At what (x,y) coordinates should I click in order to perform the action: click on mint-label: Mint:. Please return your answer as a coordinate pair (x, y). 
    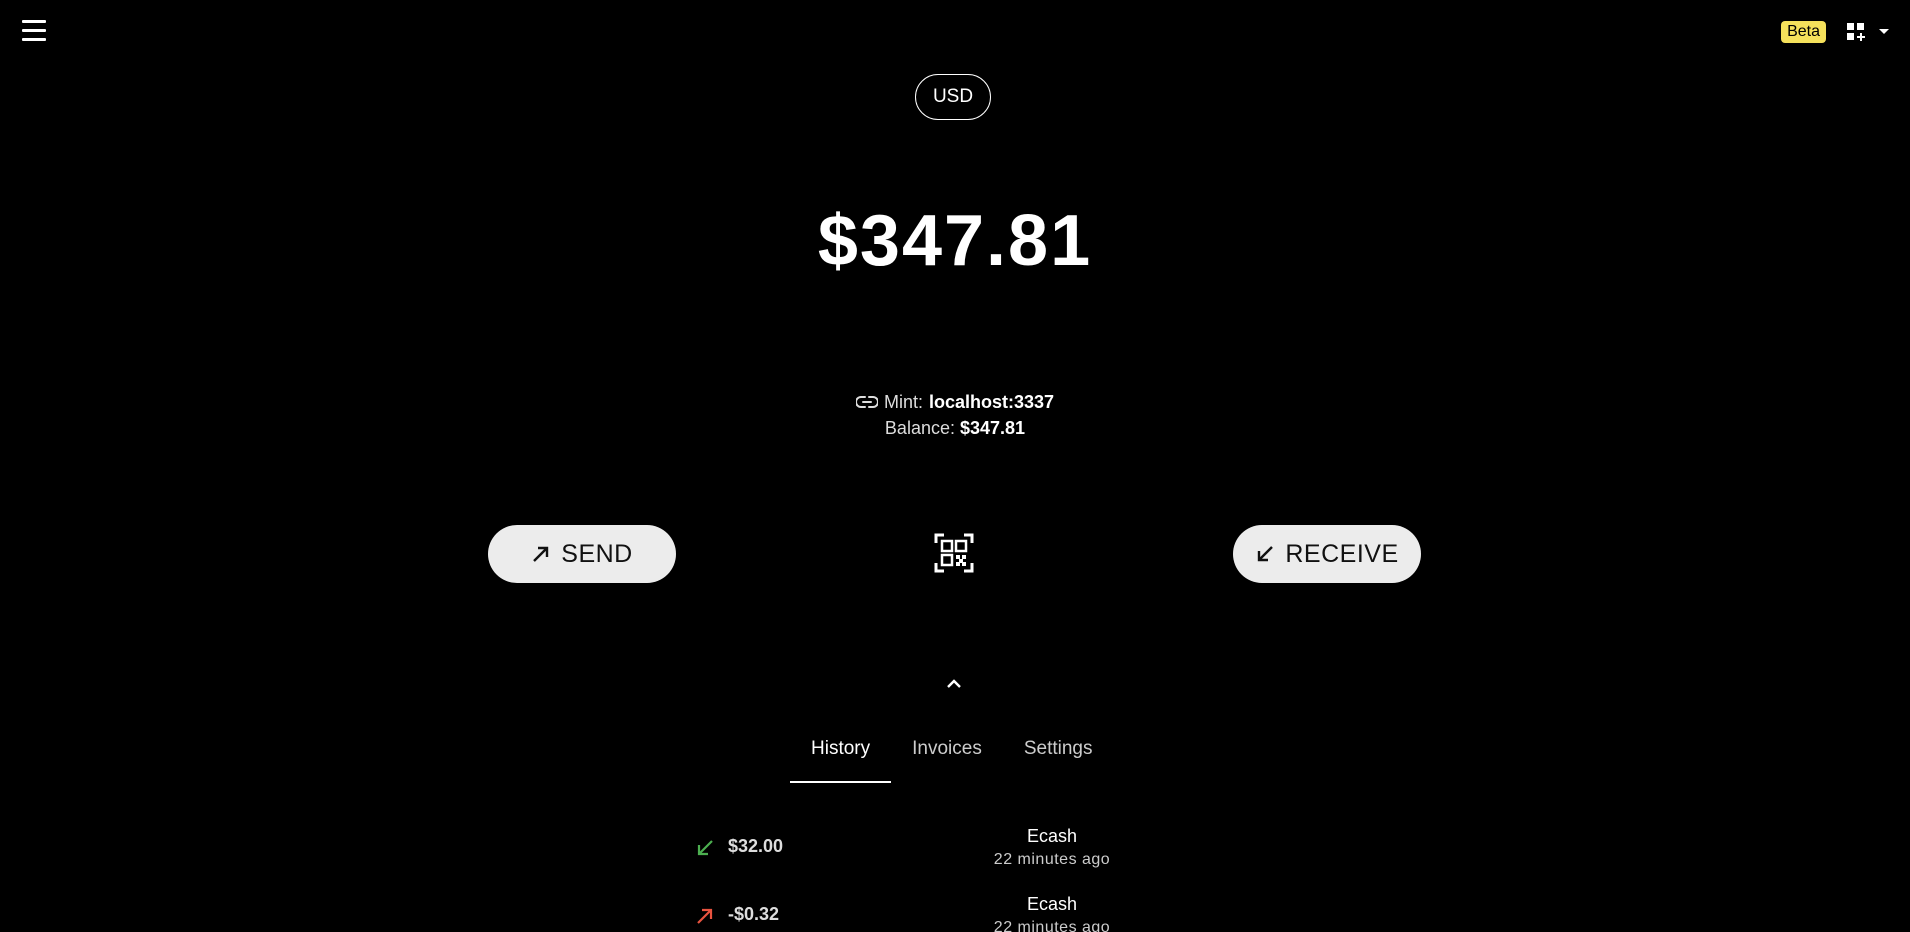
    Looking at the image, I should click on (903, 401).